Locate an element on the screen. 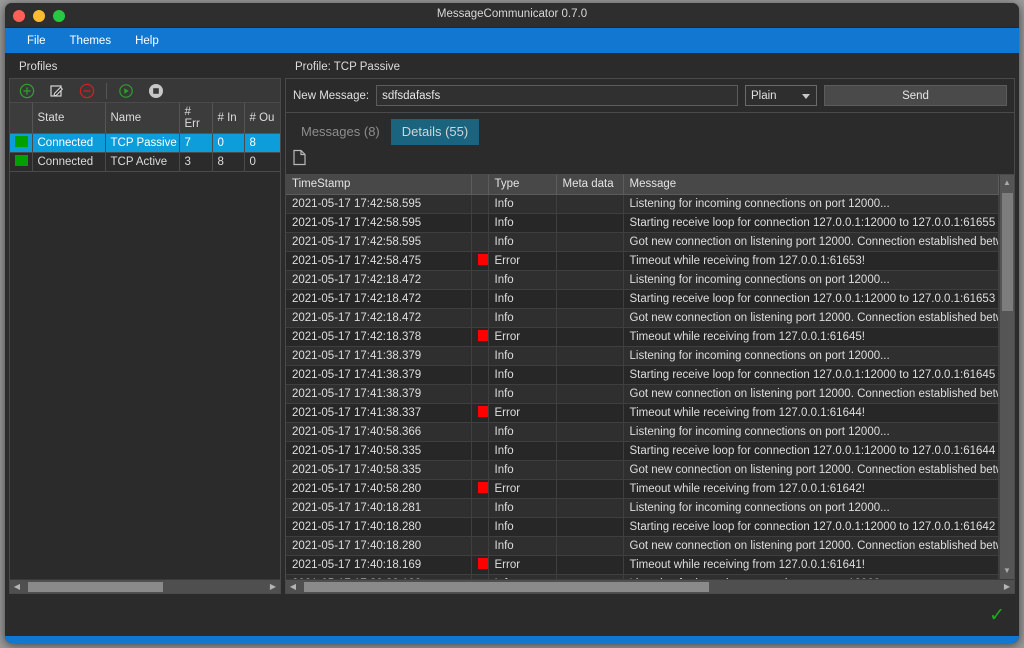 The width and height of the screenshot is (1024, 648). error-indicator-icon is located at coordinates (482, 335).